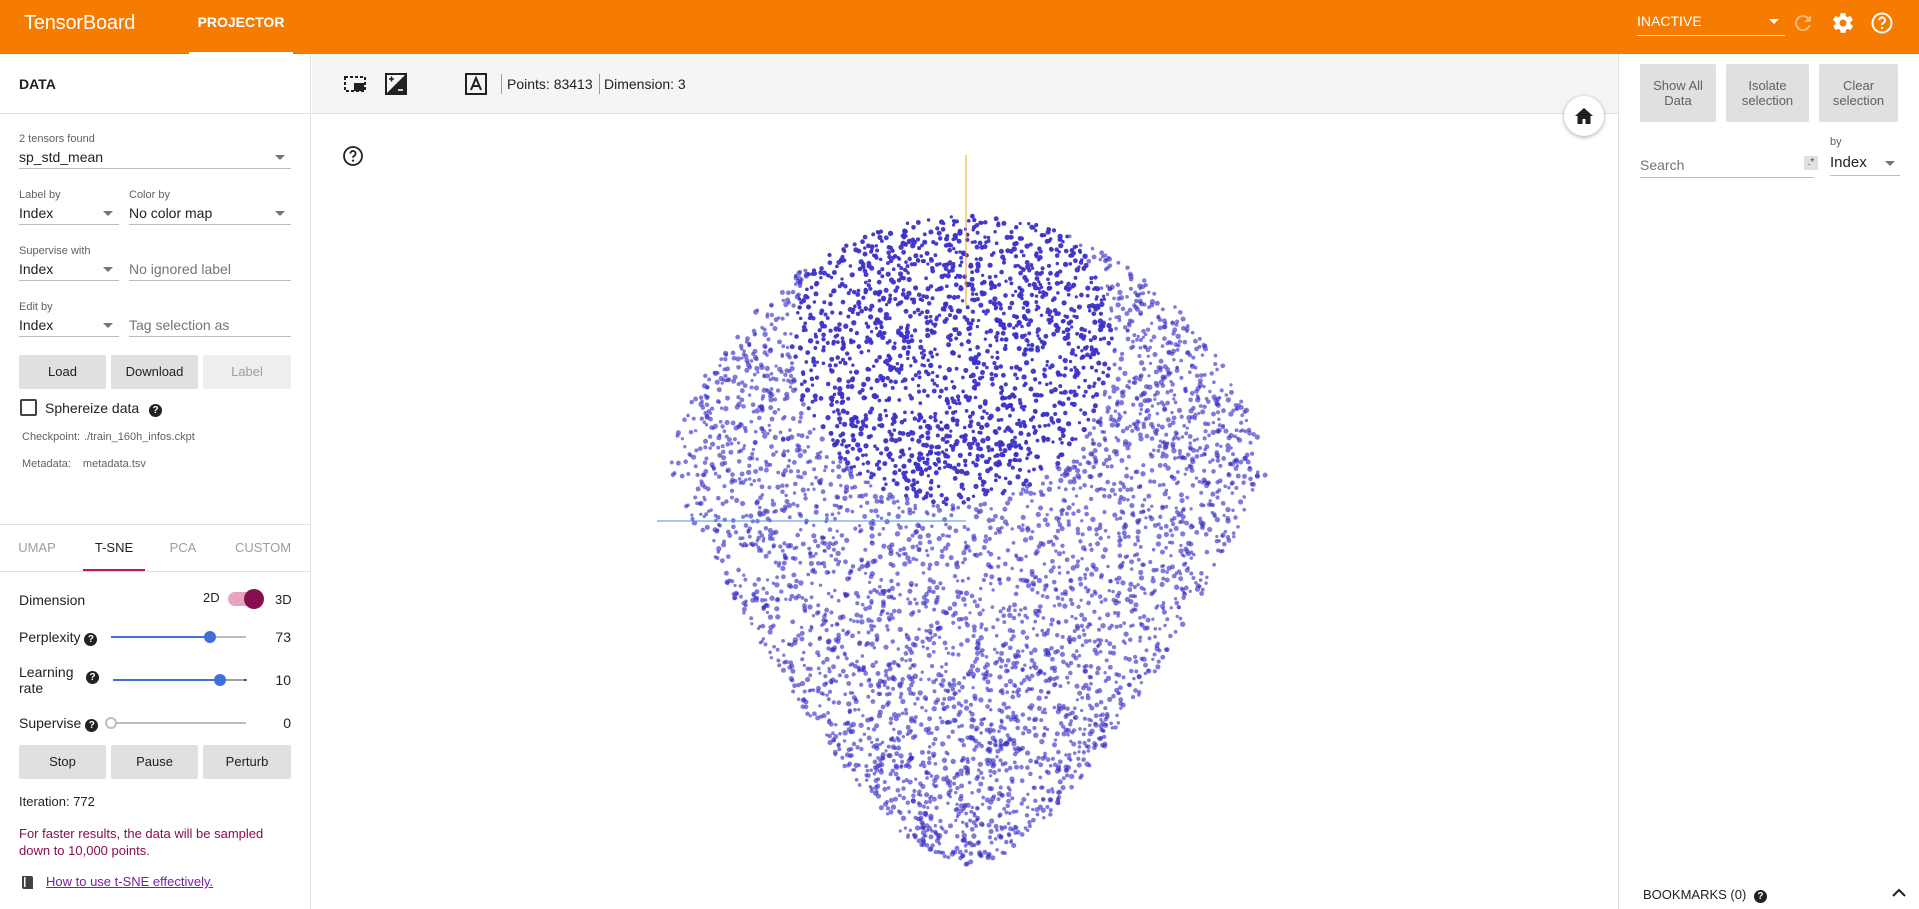 Image resolution: width=1919 pixels, height=909 pixels. I want to click on checkpoint-label: Checkpoint:, so click(51, 437).